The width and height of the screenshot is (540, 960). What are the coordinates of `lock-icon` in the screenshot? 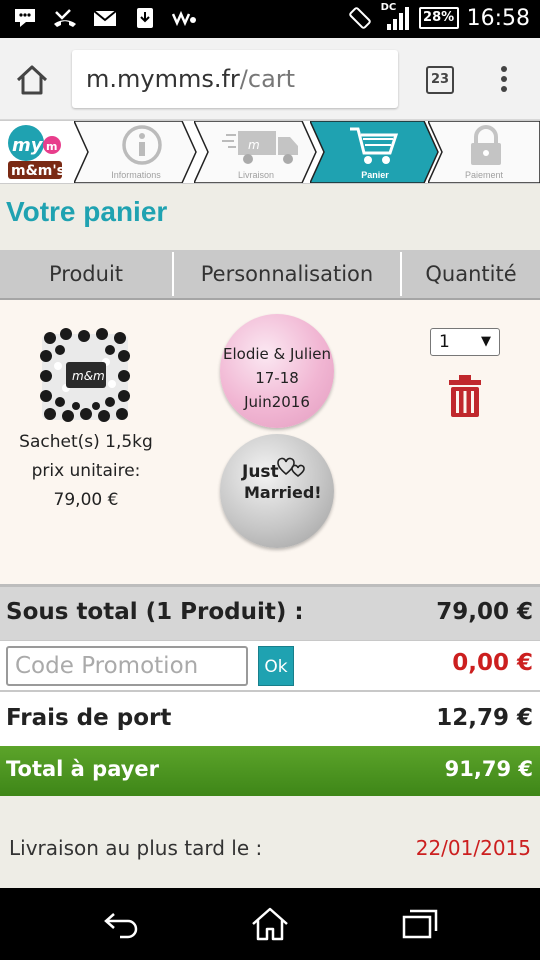 It's located at (486, 145).